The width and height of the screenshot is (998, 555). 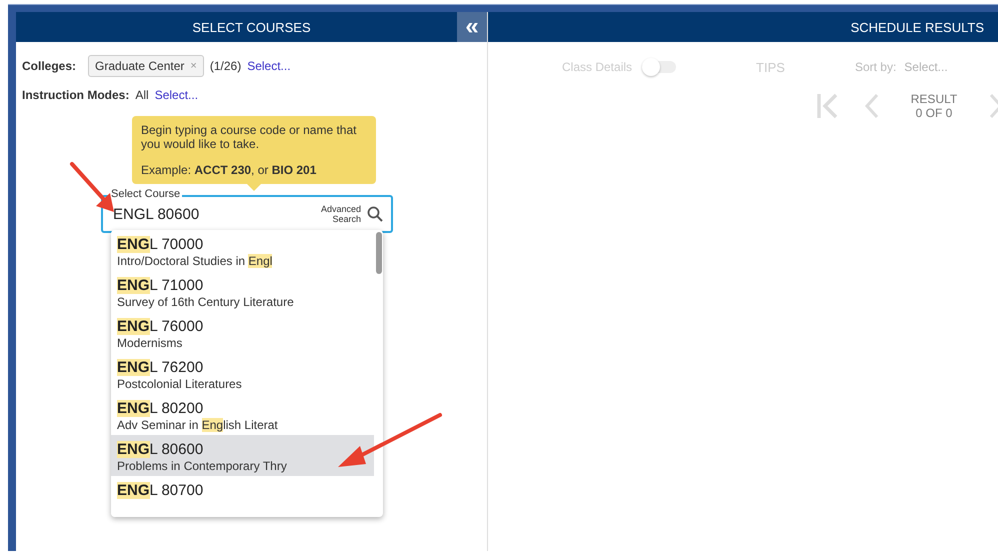 I want to click on panel-title: SCHEDULE RESULTS, so click(x=917, y=27).